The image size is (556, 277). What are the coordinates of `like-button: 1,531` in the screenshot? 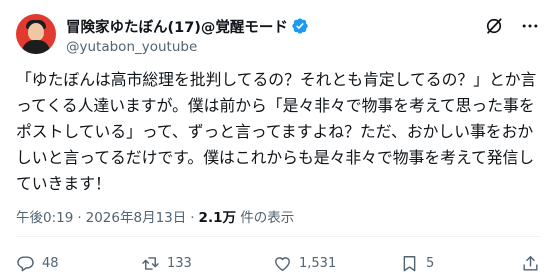 It's located at (304, 263).